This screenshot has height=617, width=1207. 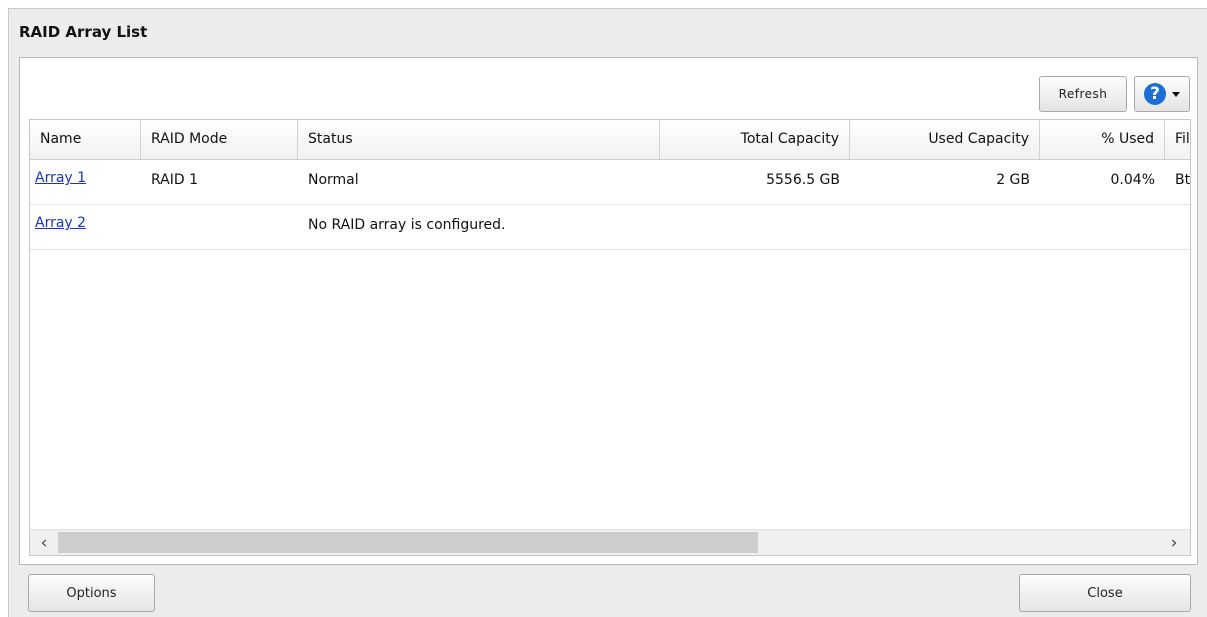 What do you see at coordinates (408, 542) in the screenshot?
I see `scrollbar-thumb` at bounding box center [408, 542].